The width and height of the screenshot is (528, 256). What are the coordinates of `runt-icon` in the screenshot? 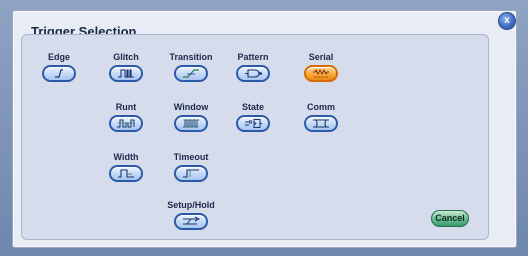 It's located at (126, 123).